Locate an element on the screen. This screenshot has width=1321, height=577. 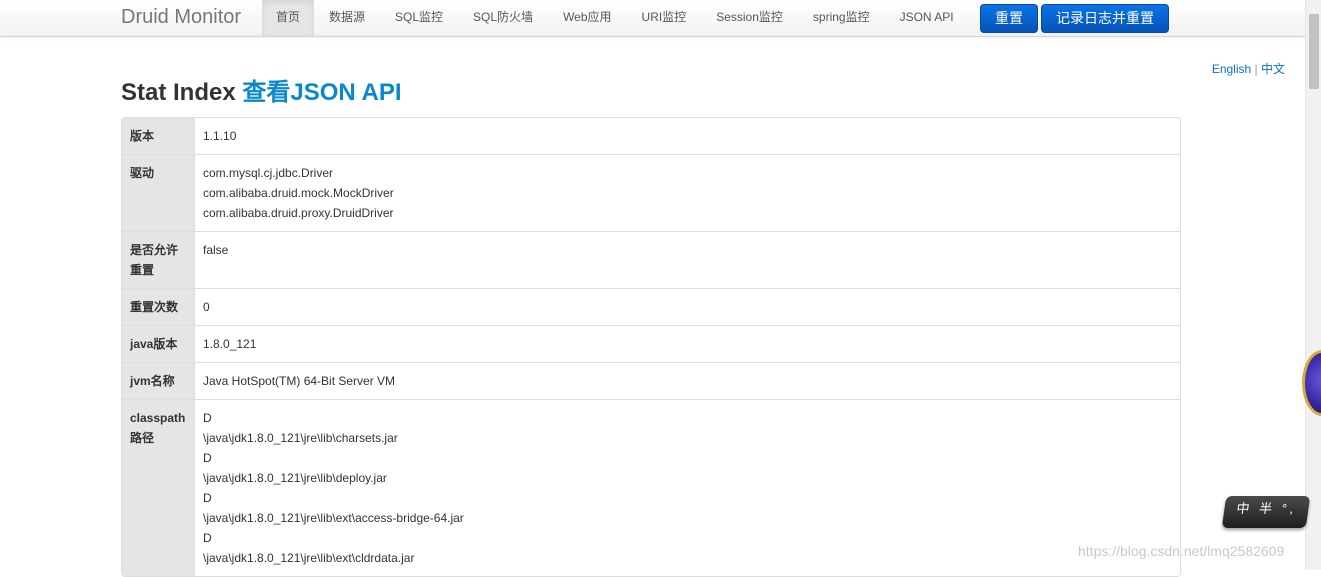
row-value-line: com.mysql.cj.jdbc.Driver is located at coordinates (268, 173).